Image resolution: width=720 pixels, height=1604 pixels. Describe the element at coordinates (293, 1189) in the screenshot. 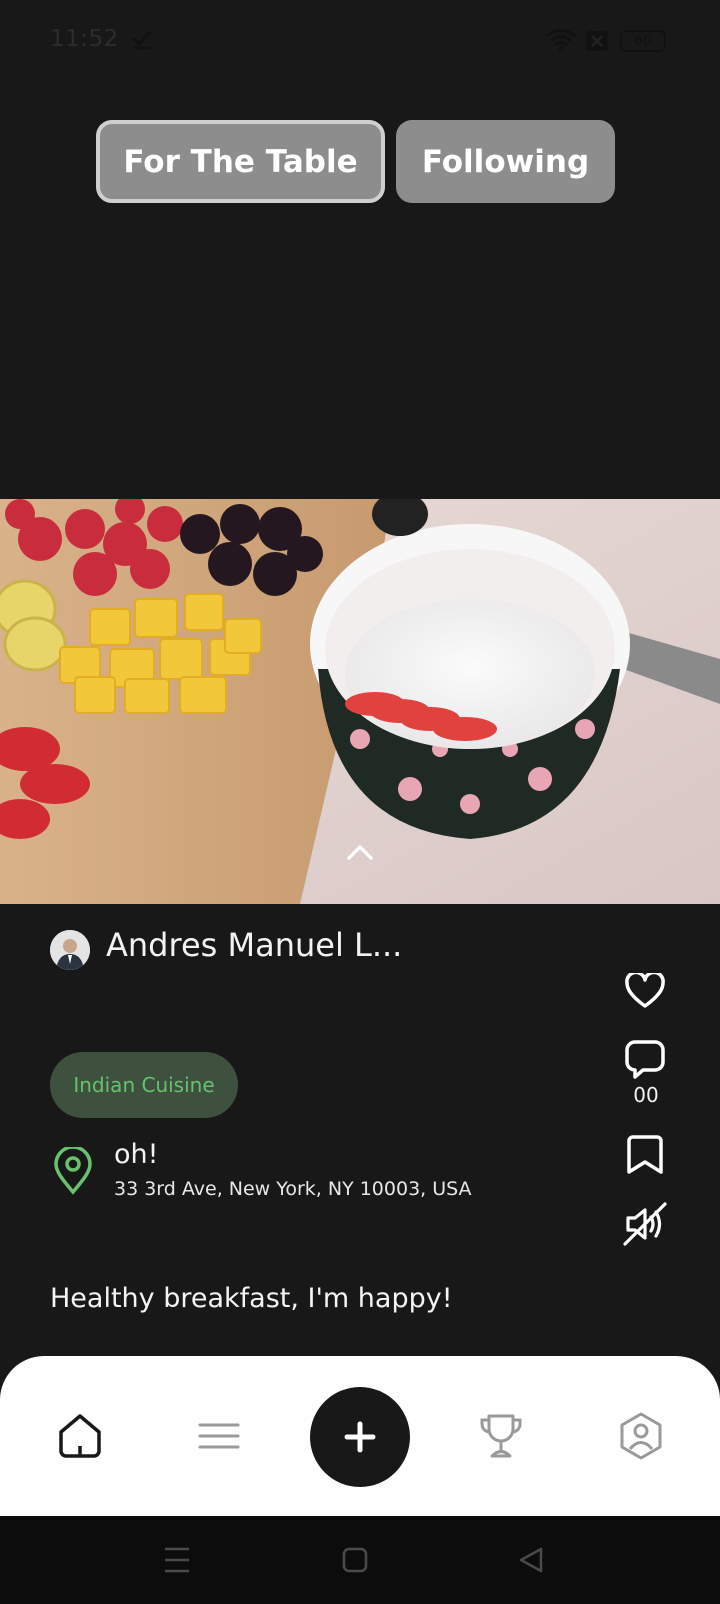

I see `place-address: 33 3rd Ave, New York, NY 10003, USA` at that location.